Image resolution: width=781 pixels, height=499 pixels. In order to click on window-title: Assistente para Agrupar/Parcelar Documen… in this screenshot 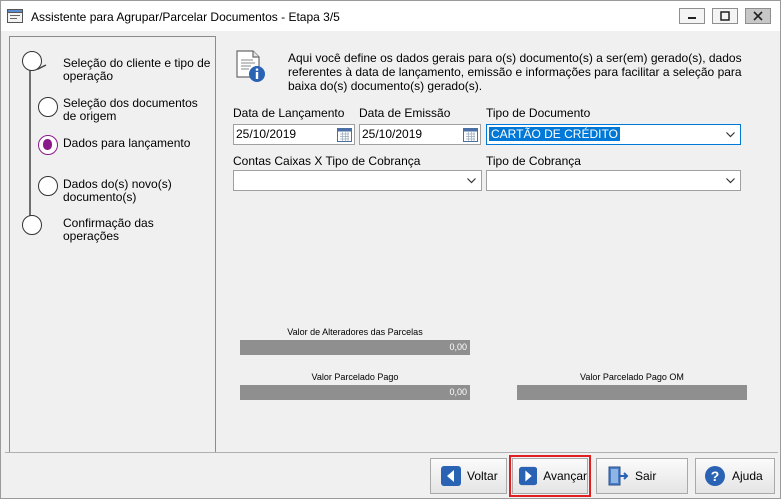, I will do `click(185, 17)`.